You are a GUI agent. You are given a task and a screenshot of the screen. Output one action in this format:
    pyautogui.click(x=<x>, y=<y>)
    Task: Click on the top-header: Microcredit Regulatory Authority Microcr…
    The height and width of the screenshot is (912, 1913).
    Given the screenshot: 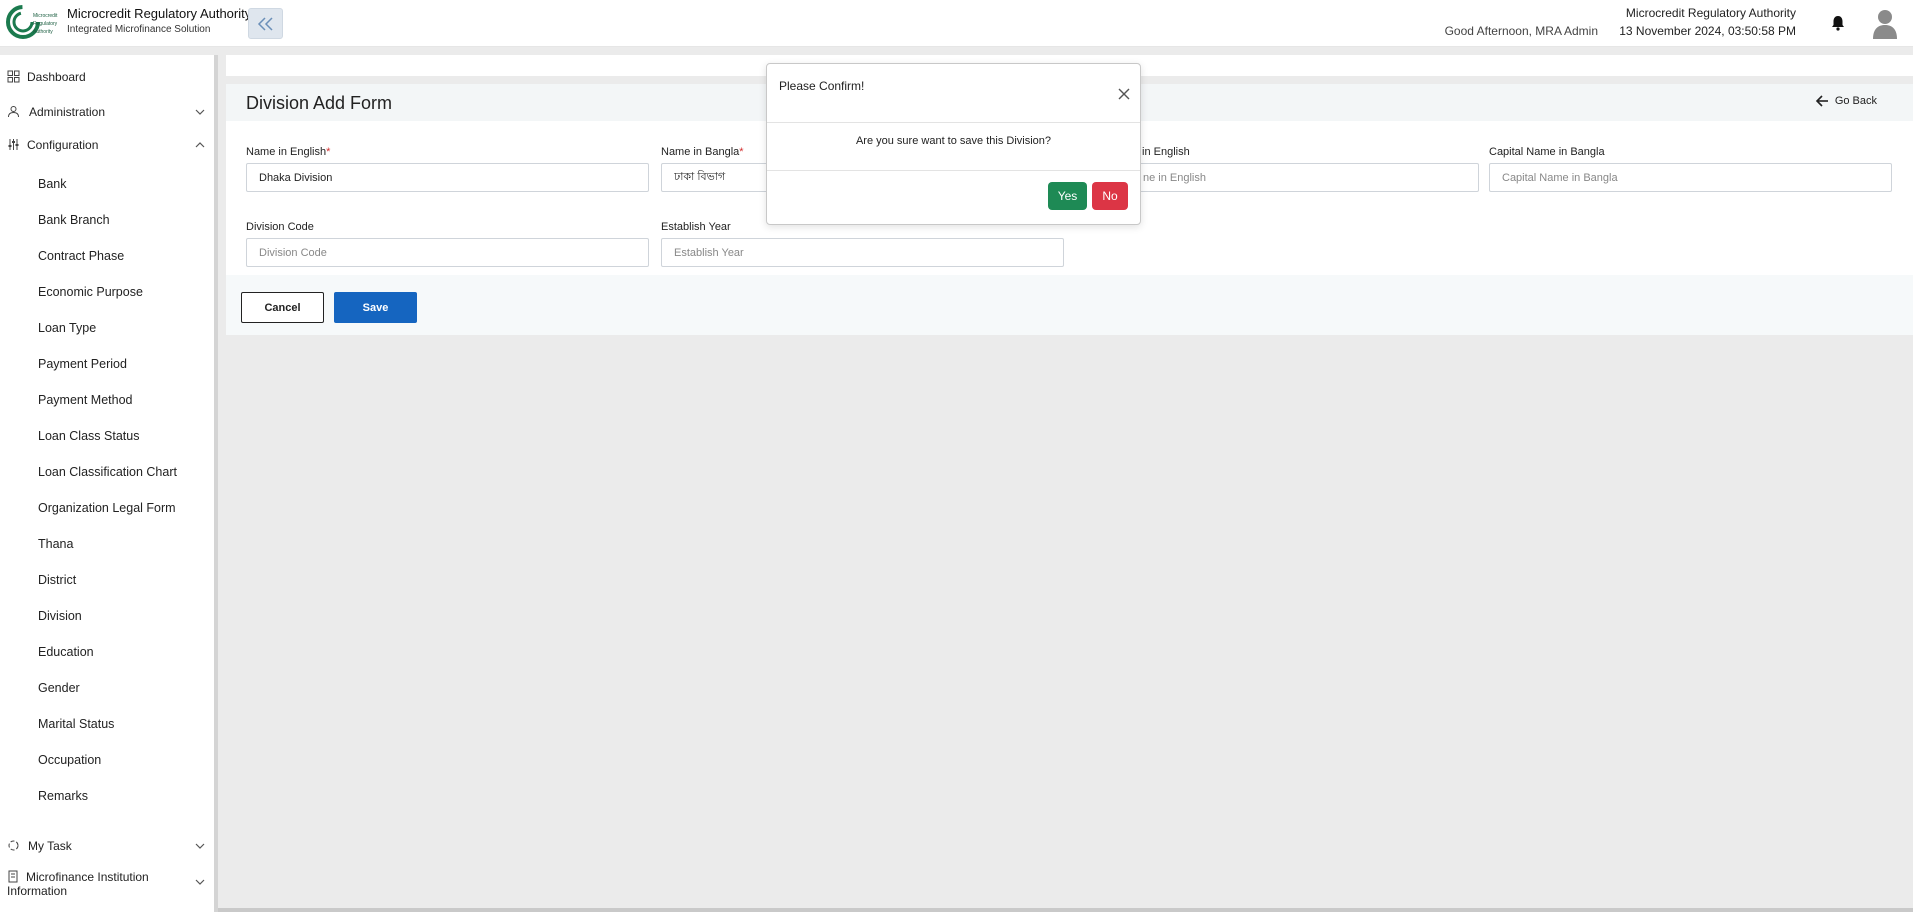 What is the action you would take?
    pyautogui.click(x=956, y=23)
    